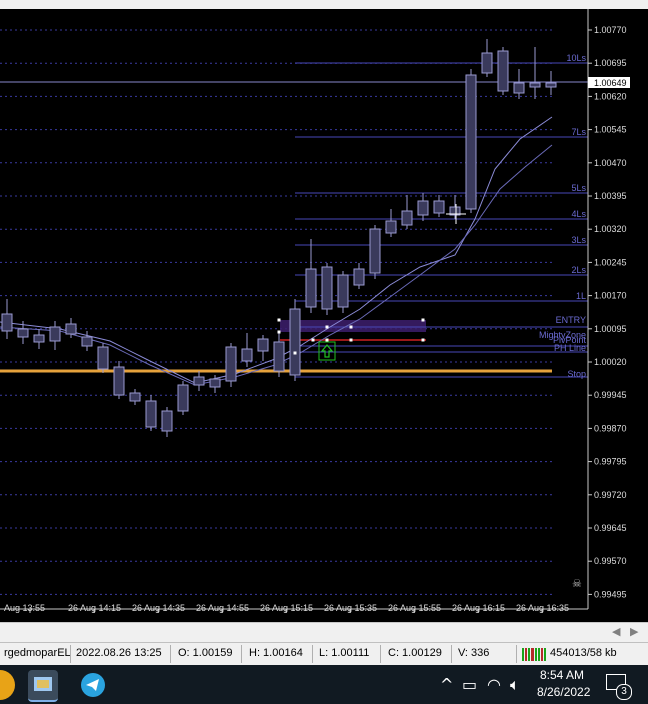 The width and height of the screenshot is (648, 704). What do you see at coordinates (624, 692) in the screenshot?
I see `notification-count: 3` at bounding box center [624, 692].